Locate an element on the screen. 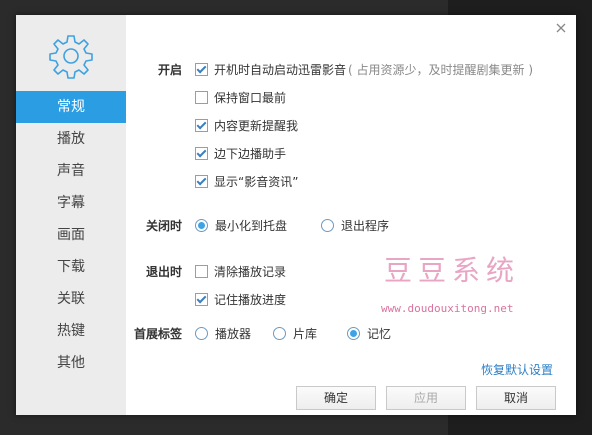 Image resolution: width=592 pixels, height=435 pixels. library-label: 片库 is located at coordinates (305, 333).